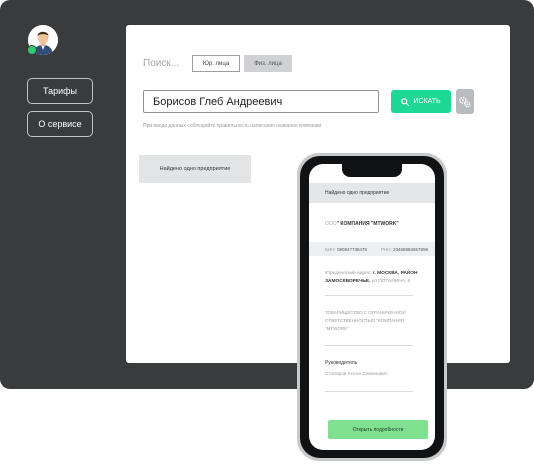 This screenshot has height=468, width=534. I want to click on status-badge, so click(32, 50).